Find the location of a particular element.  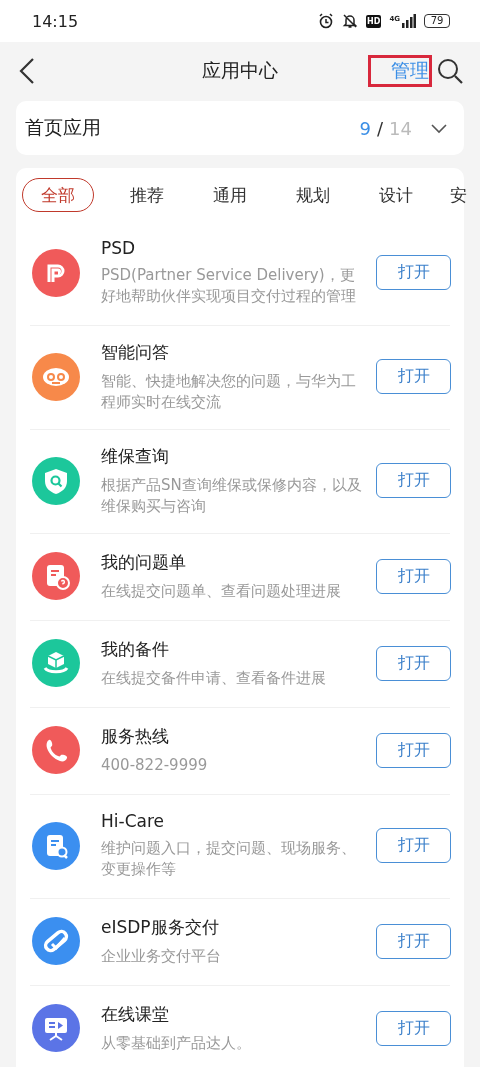

app-name: PSD is located at coordinates (119, 248).